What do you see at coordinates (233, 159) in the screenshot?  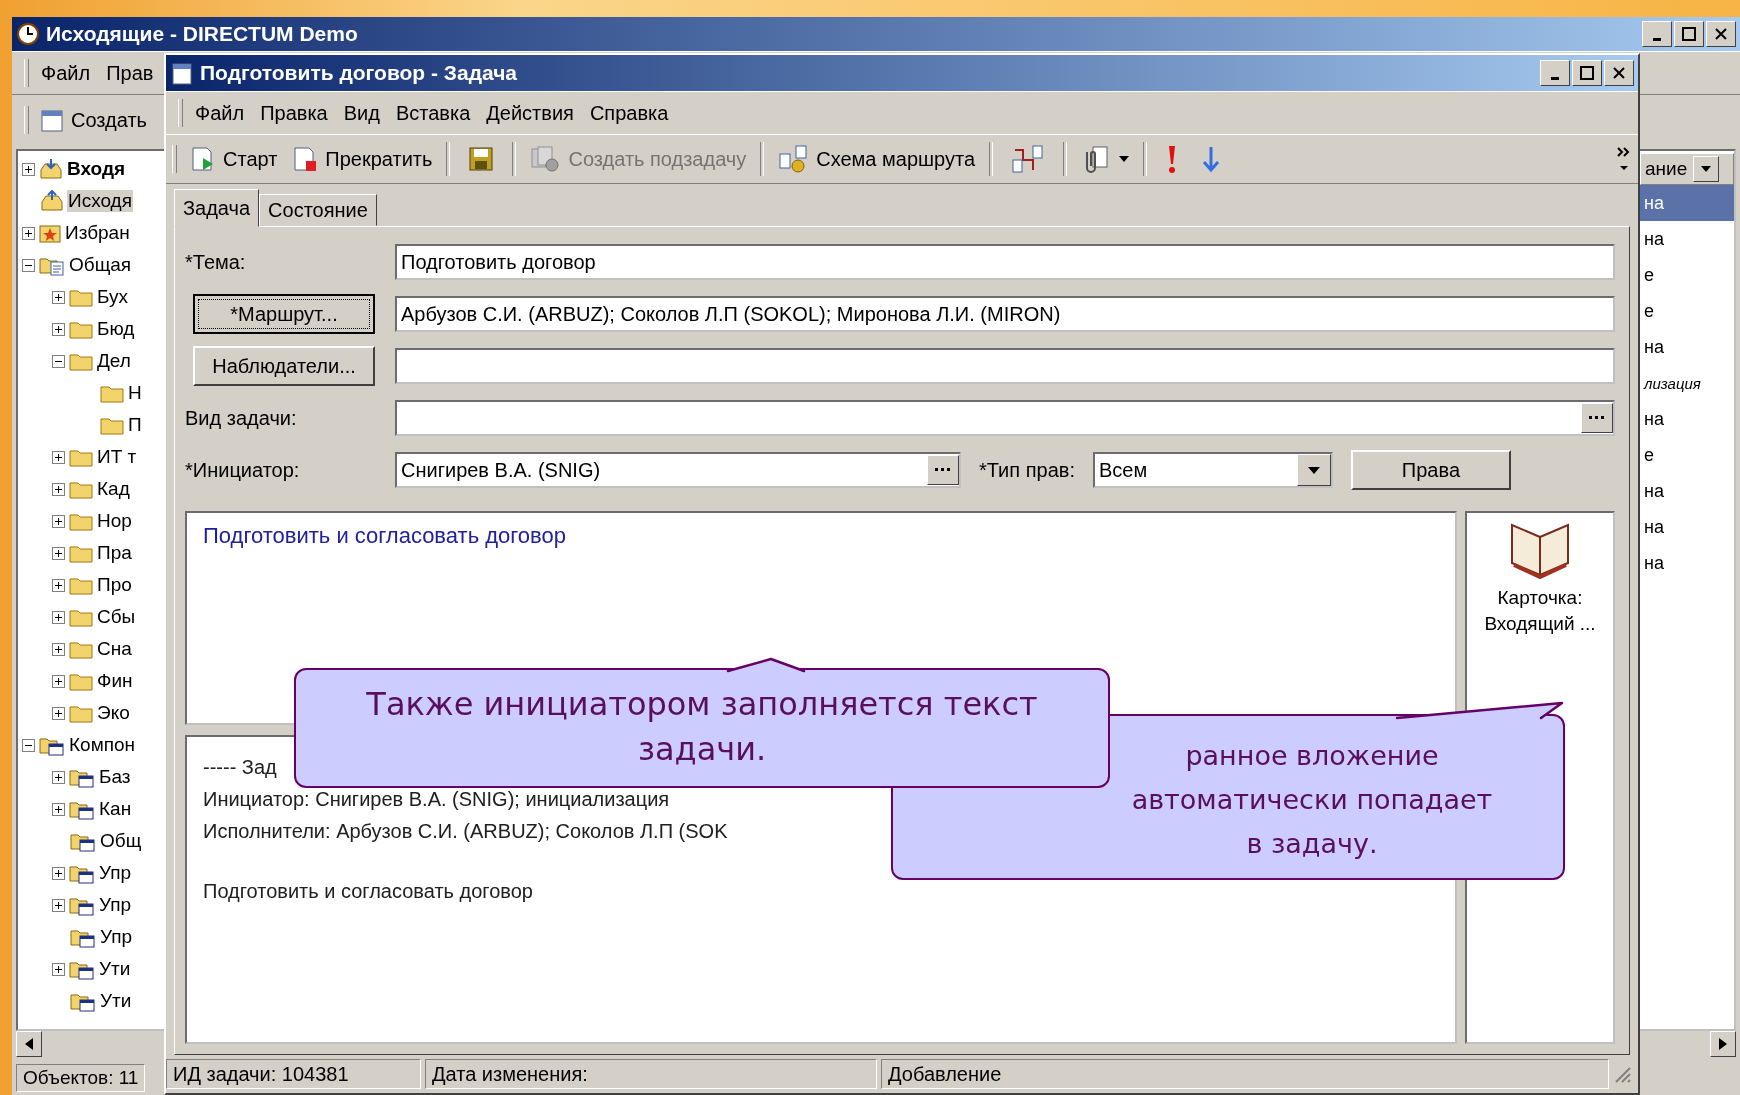 I see `toolbar-button: Старт` at bounding box center [233, 159].